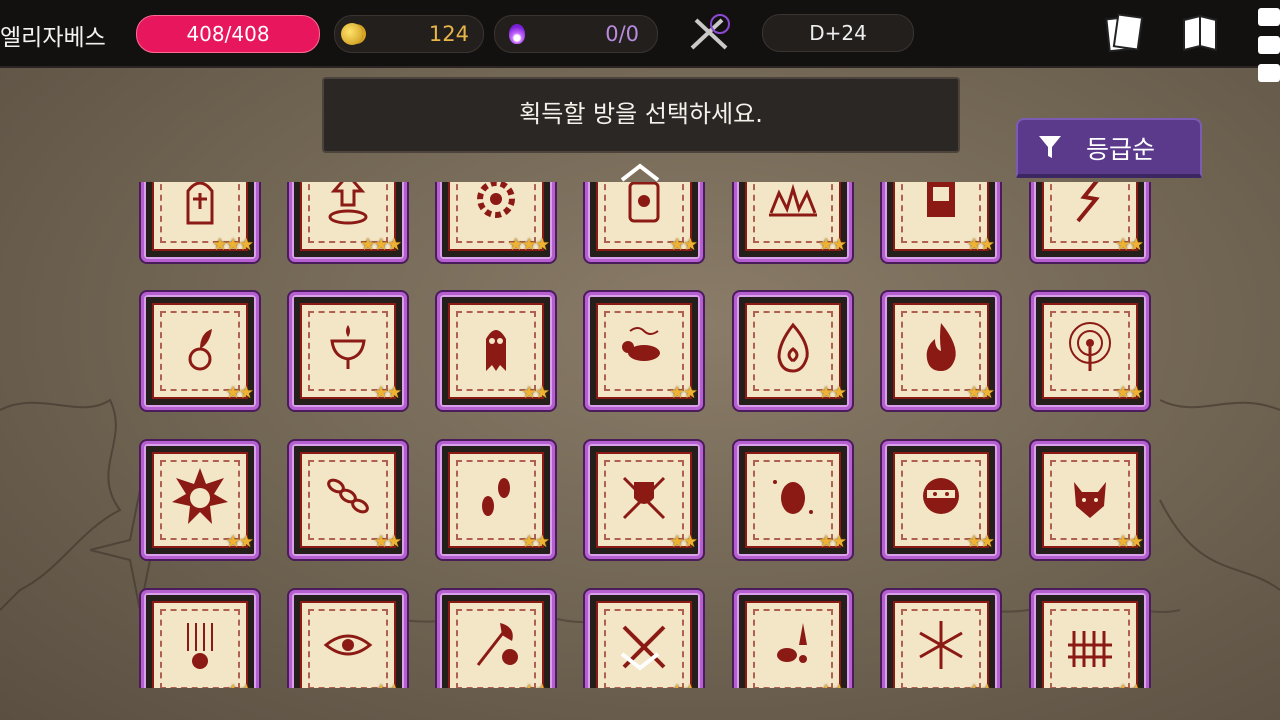  Describe the element at coordinates (622, 34) in the screenshot. I see `soul-value: 0/0` at that location.